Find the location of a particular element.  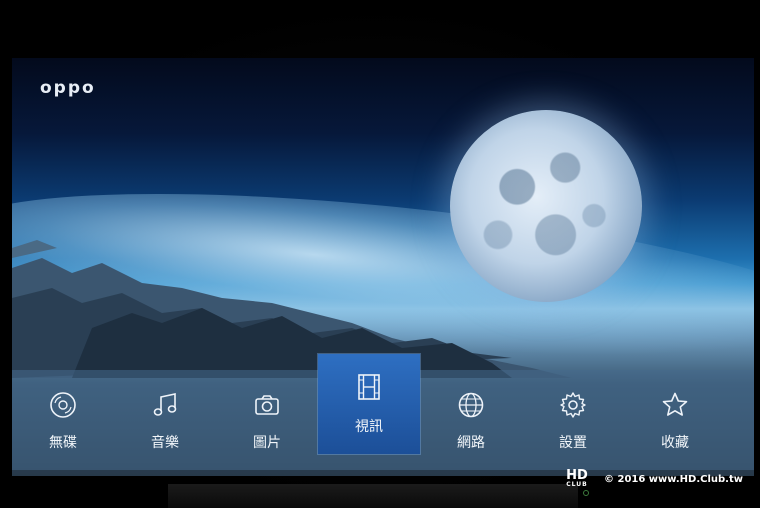

film-icon is located at coordinates (369, 387).